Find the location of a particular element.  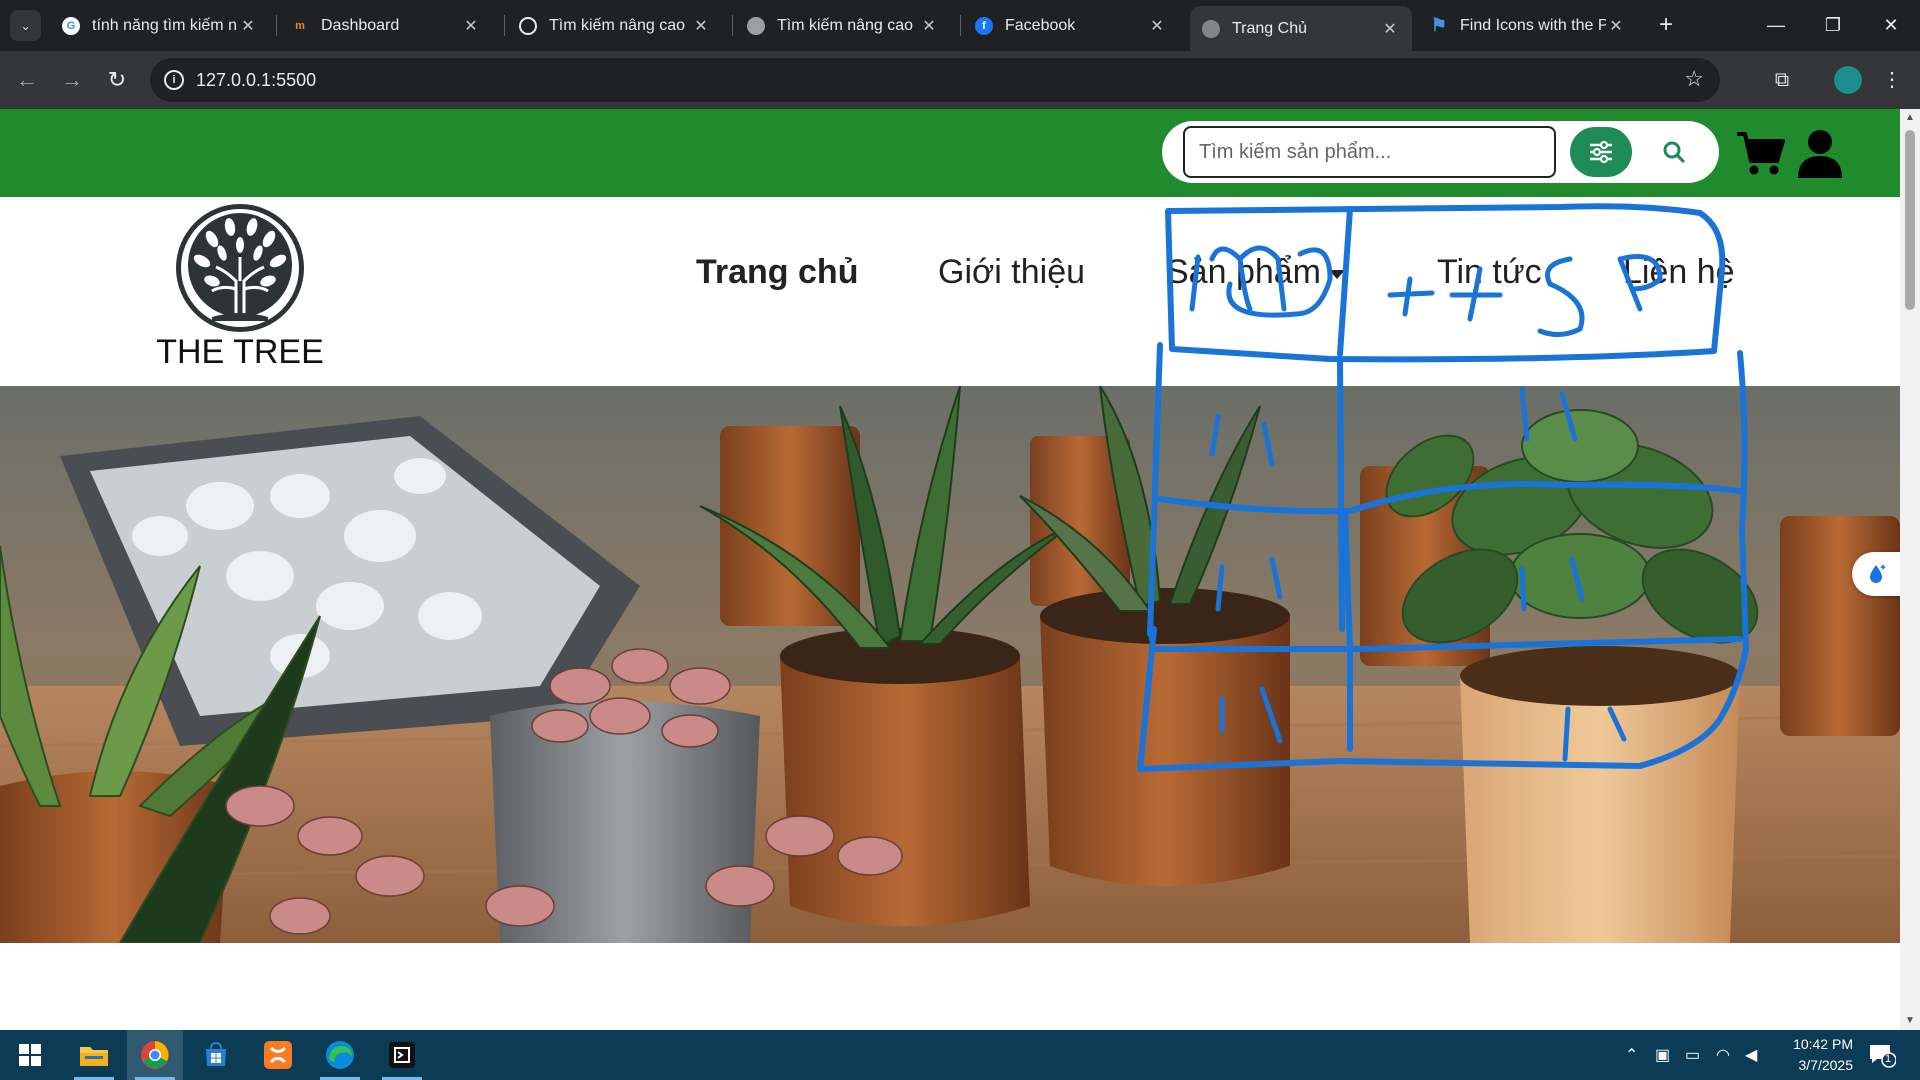

new-tab-button: + is located at coordinates (1666, 25).